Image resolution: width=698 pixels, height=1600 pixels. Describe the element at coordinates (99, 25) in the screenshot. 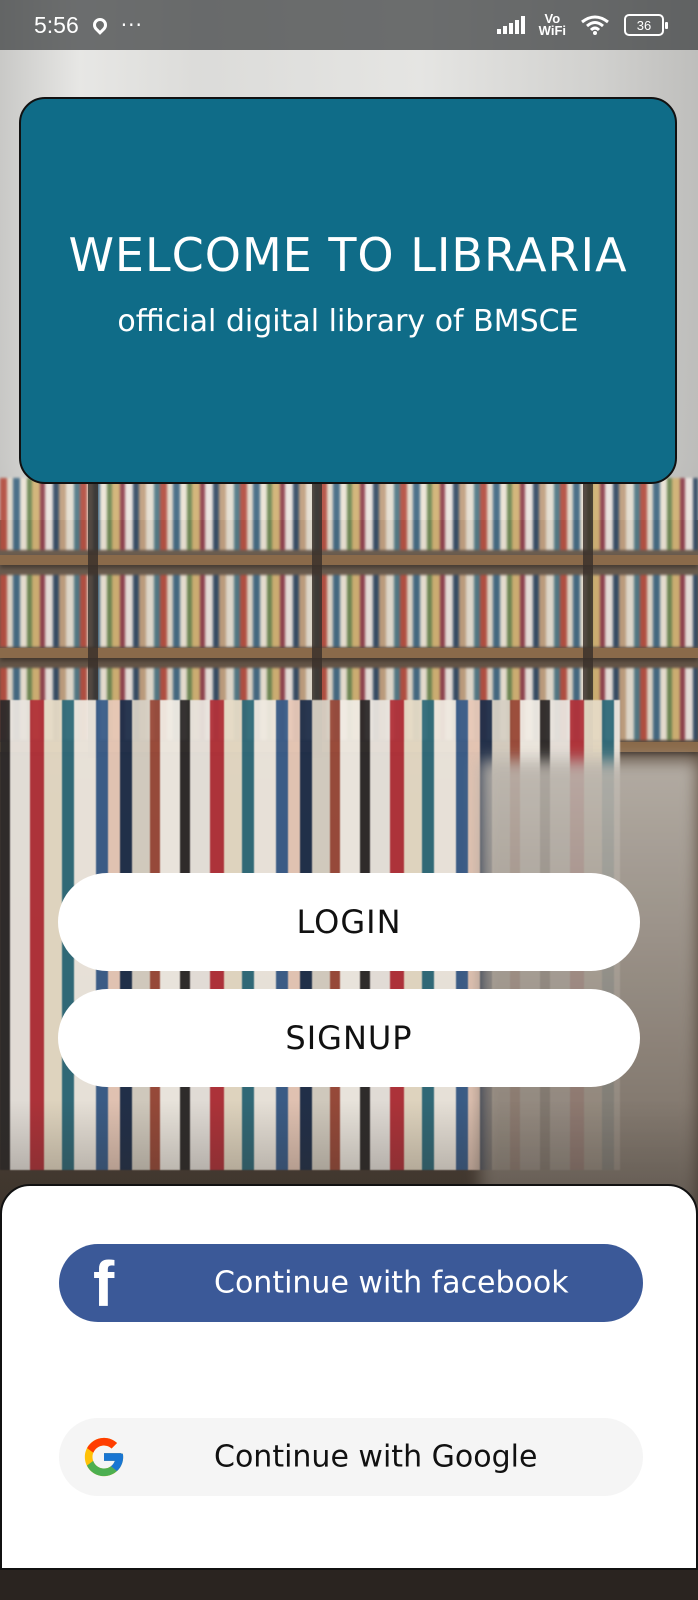

I see `location-icon` at that location.